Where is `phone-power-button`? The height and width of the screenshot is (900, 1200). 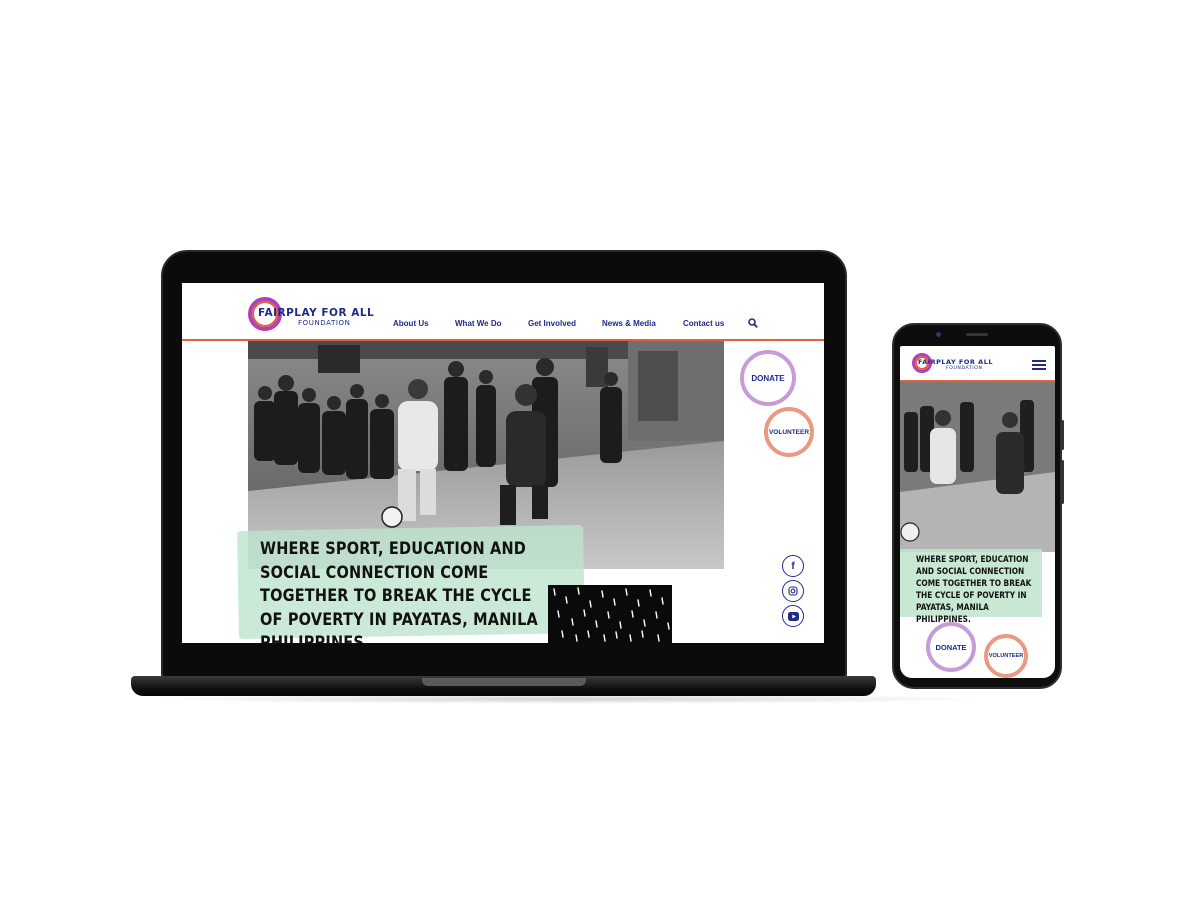 phone-power-button is located at coordinates (1062, 435).